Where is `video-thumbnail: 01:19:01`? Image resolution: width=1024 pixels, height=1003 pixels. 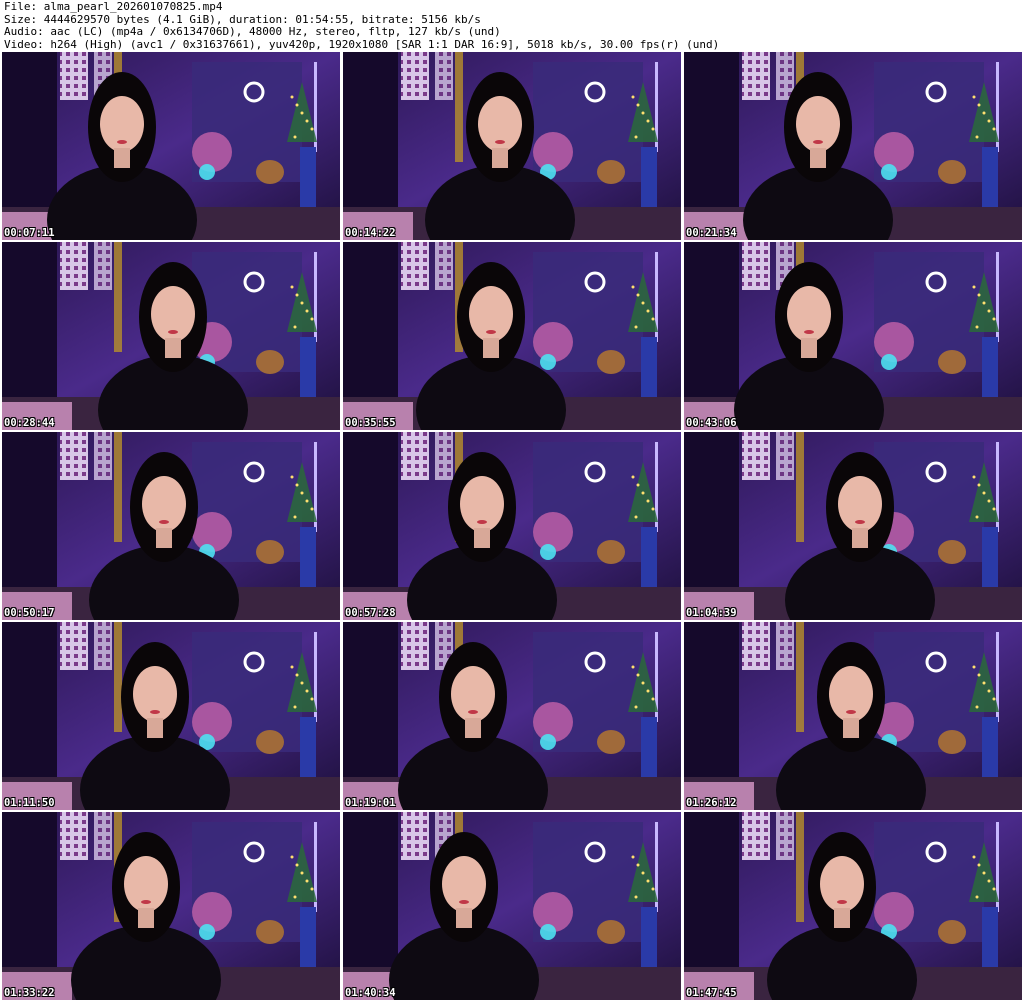 video-thumbnail: 01:19:01 is located at coordinates (512, 716).